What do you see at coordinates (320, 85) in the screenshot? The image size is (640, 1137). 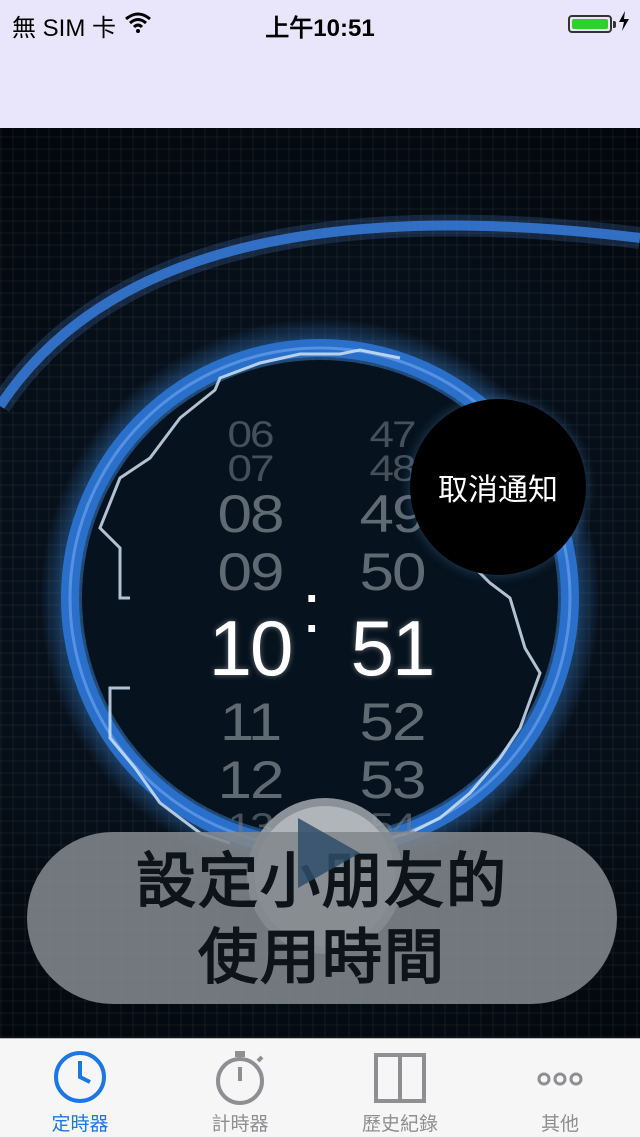 I see `nav-bar` at bounding box center [320, 85].